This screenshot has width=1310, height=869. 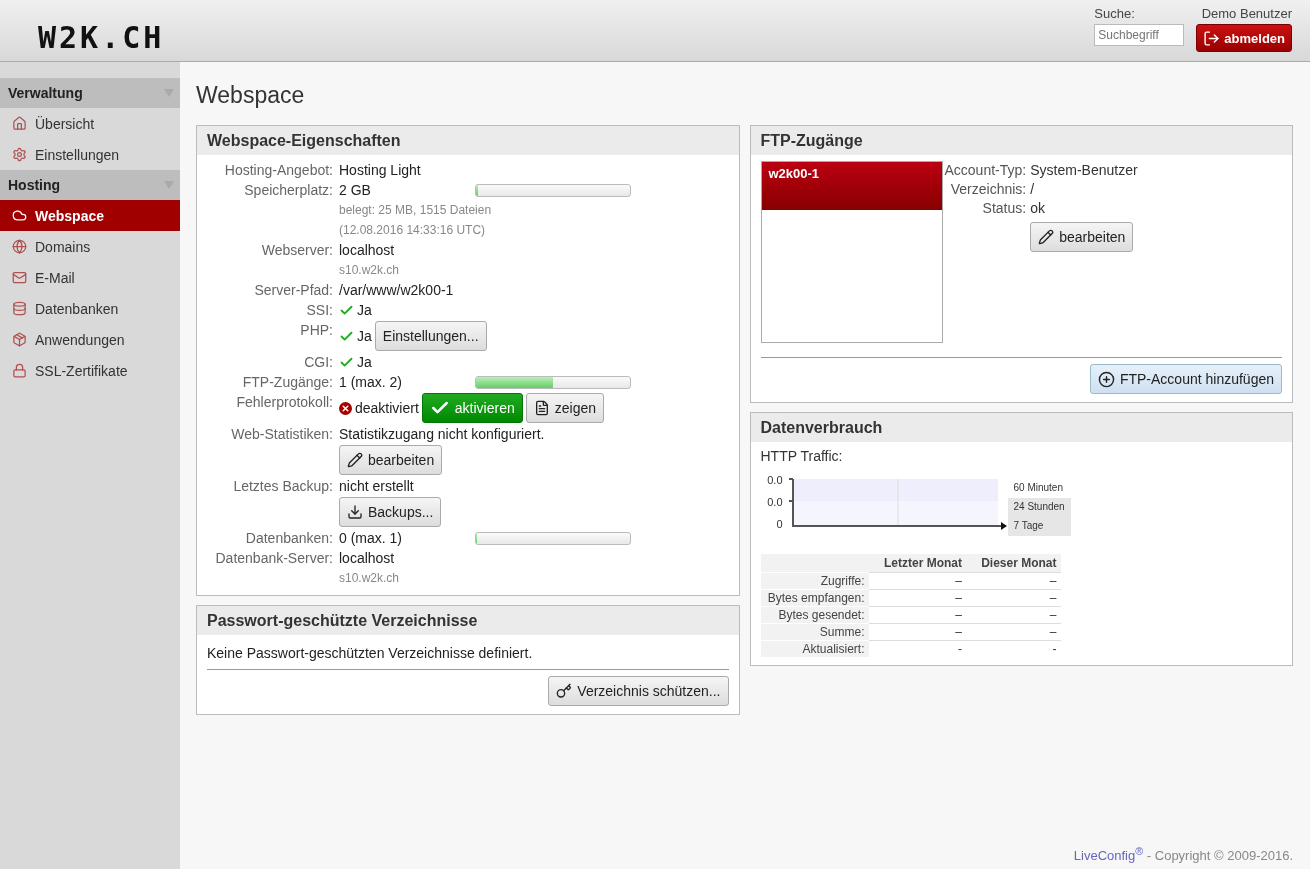 What do you see at coordinates (287, 382) in the screenshot?
I see `property-label: FTP-Zugänge:` at bounding box center [287, 382].